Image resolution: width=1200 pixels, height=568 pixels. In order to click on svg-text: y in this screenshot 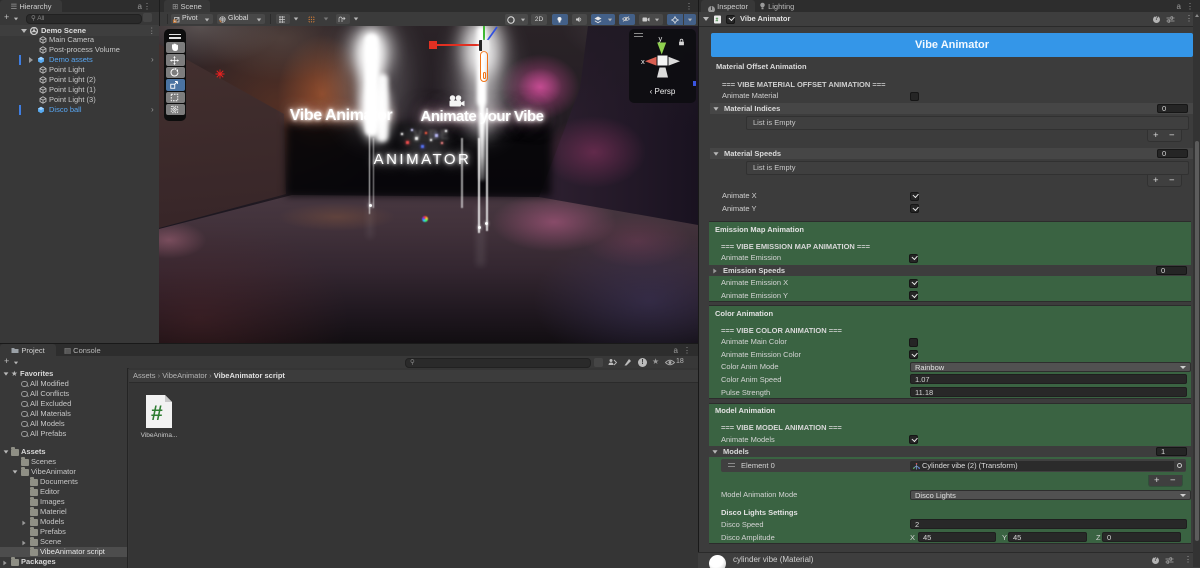, I will do `click(661, 38)`.